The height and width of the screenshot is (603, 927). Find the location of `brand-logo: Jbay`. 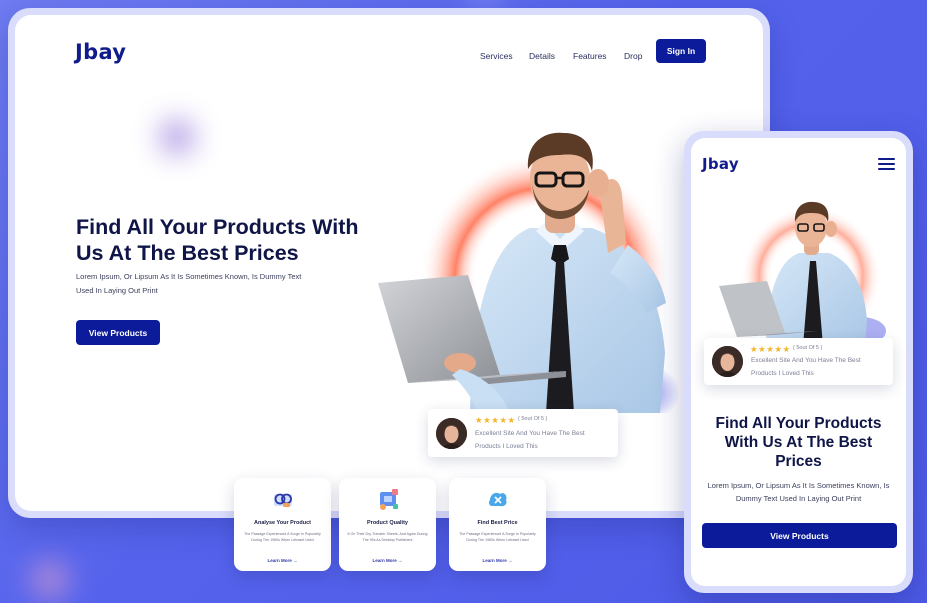

brand-logo: Jbay is located at coordinates (100, 52).